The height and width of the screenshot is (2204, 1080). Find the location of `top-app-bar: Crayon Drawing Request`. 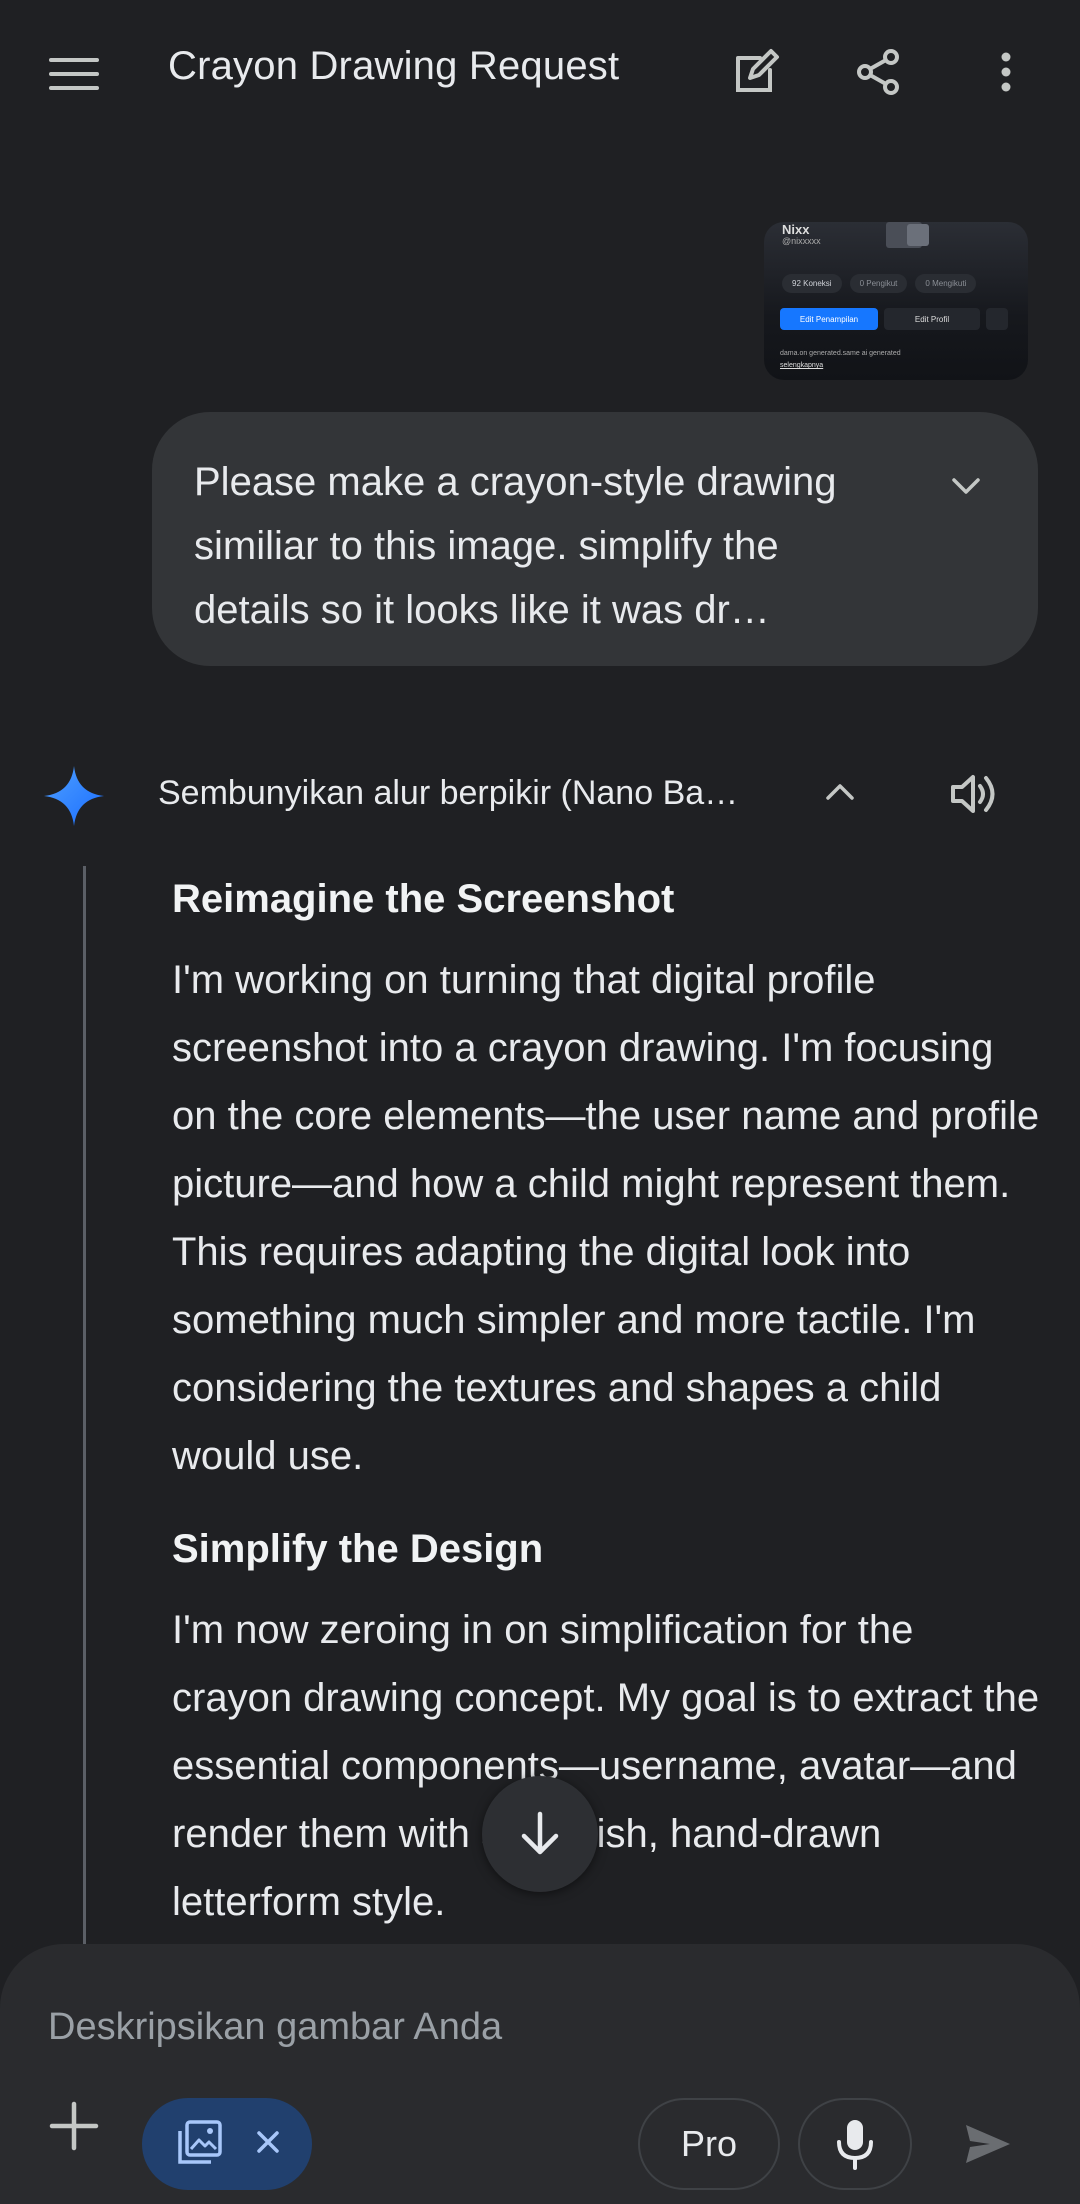

top-app-bar: Crayon Drawing Request is located at coordinates (540, 74).